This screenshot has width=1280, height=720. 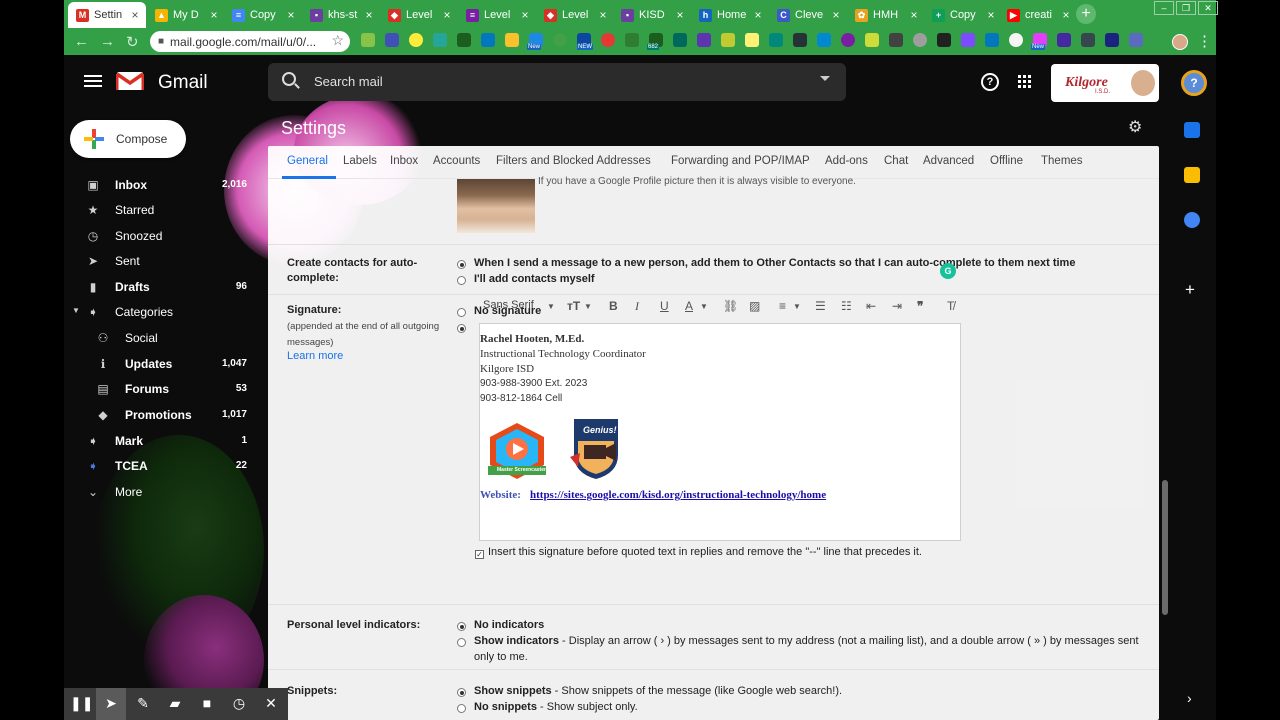 What do you see at coordinates (161, 210) in the screenshot?
I see `nav-starred: ★ Starred` at bounding box center [161, 210].